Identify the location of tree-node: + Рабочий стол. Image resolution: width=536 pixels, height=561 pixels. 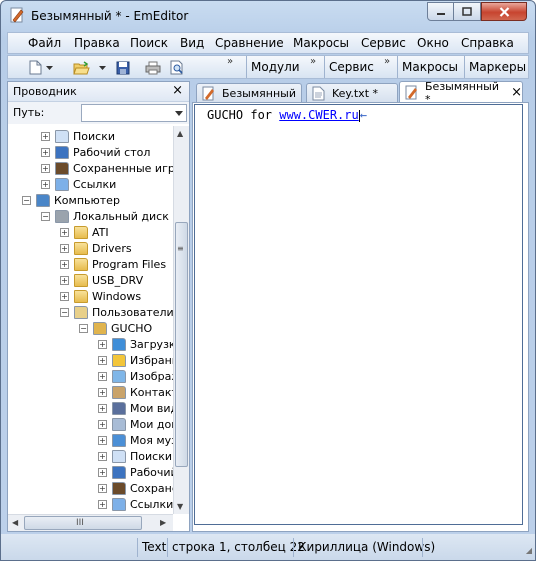
(95, 152).